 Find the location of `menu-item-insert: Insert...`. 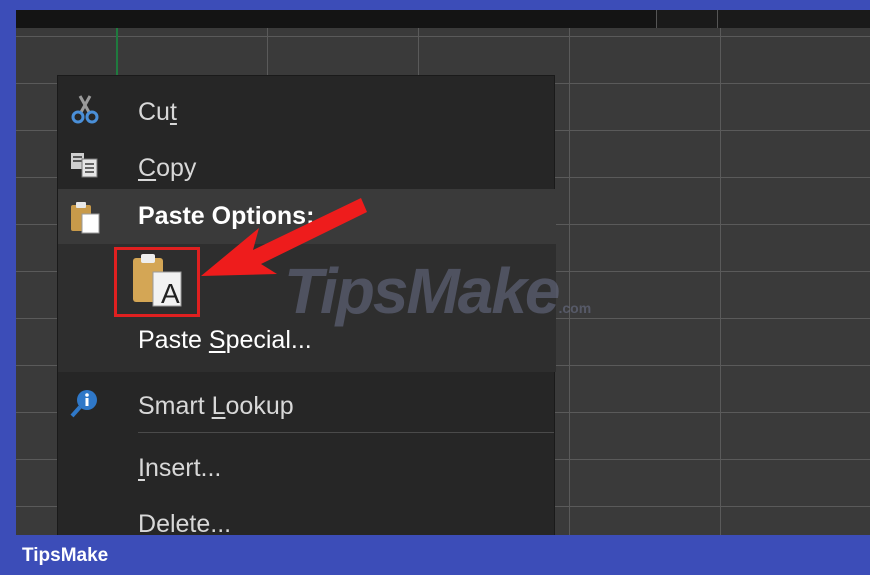

menu-item-insert: Insert... is located at coordinates (306, 465).